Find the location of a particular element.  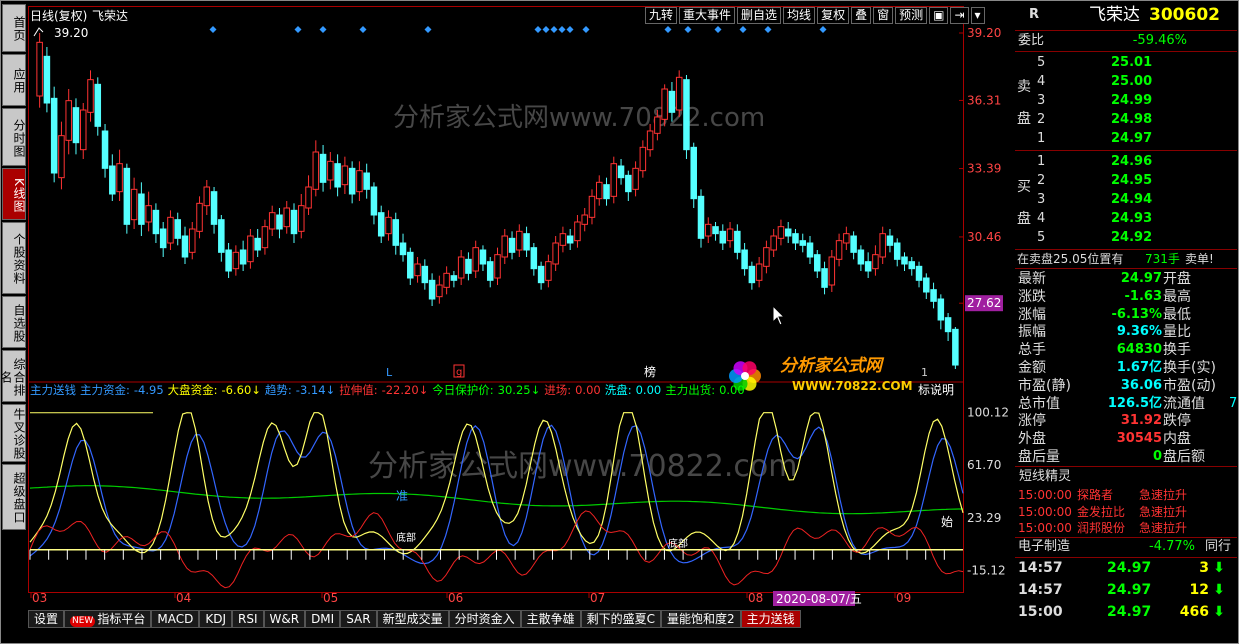

sprite-event: 急速拉升 is located at coordinates (1163, 495).